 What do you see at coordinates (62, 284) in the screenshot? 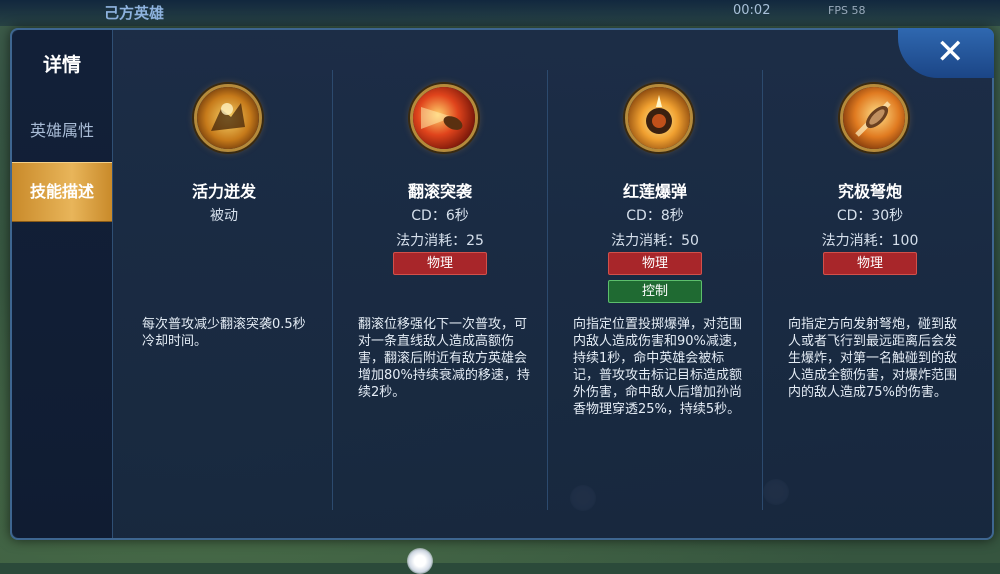
I see `details-sidebar: 详情 英雄属性 技能描述` at bounding box center [62, 284].